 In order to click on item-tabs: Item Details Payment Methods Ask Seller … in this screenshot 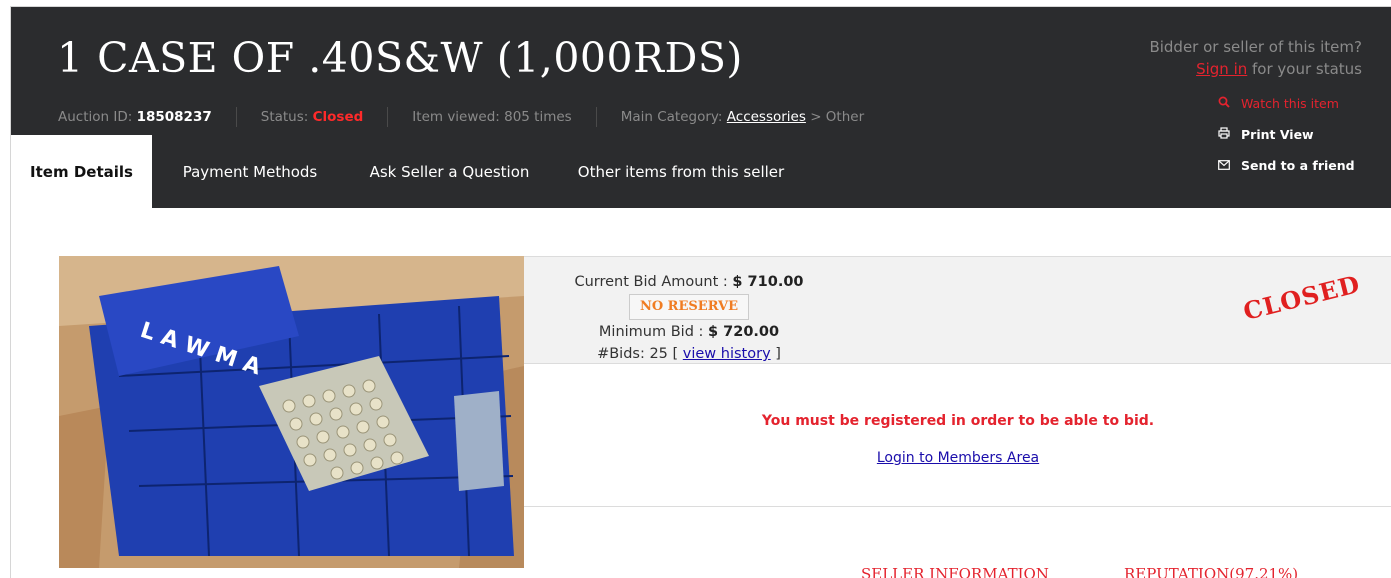, I will do `click(411, 171)`.